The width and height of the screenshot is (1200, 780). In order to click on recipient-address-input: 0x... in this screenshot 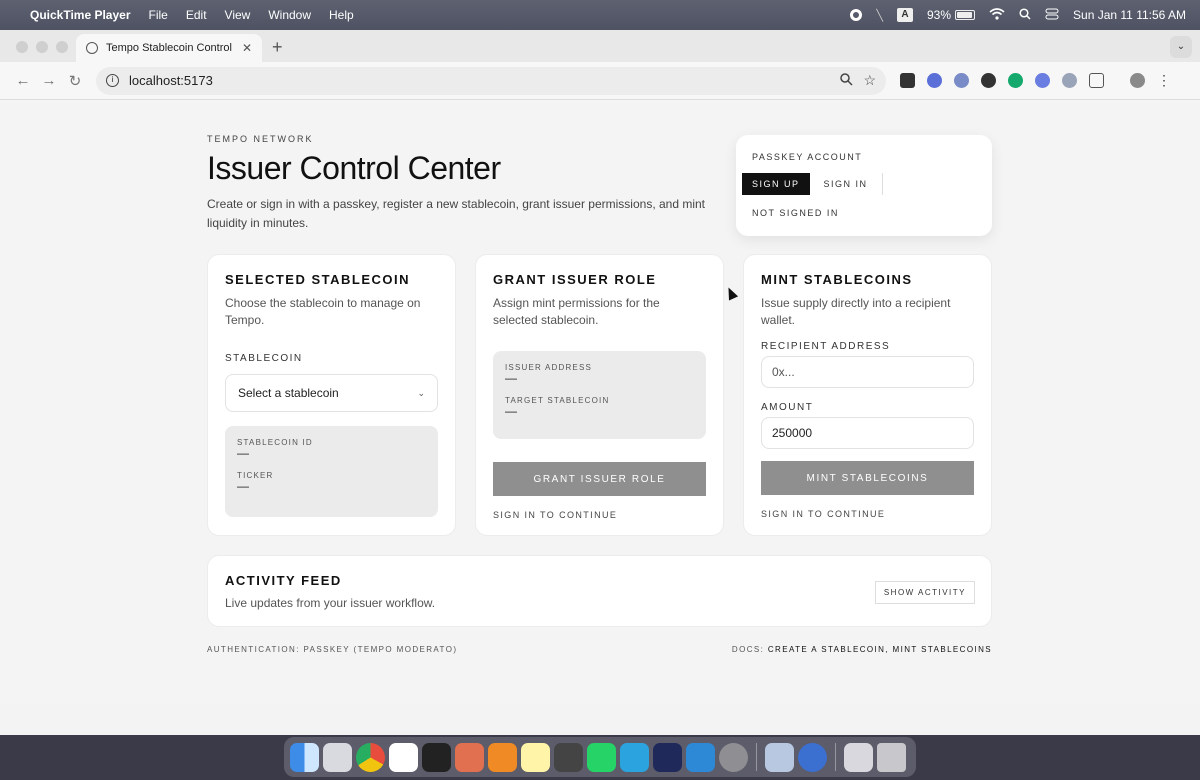, I will do `click(867, 372)`.